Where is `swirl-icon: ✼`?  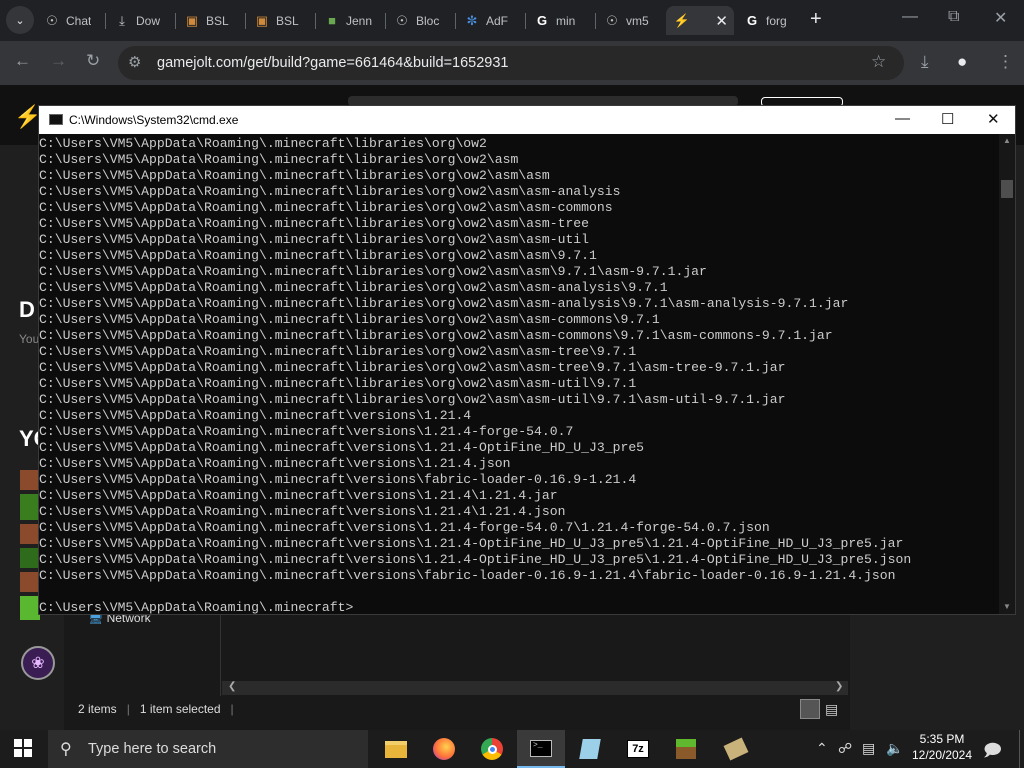
swirl-icon: ✼ is located at coordinates (472, 20).